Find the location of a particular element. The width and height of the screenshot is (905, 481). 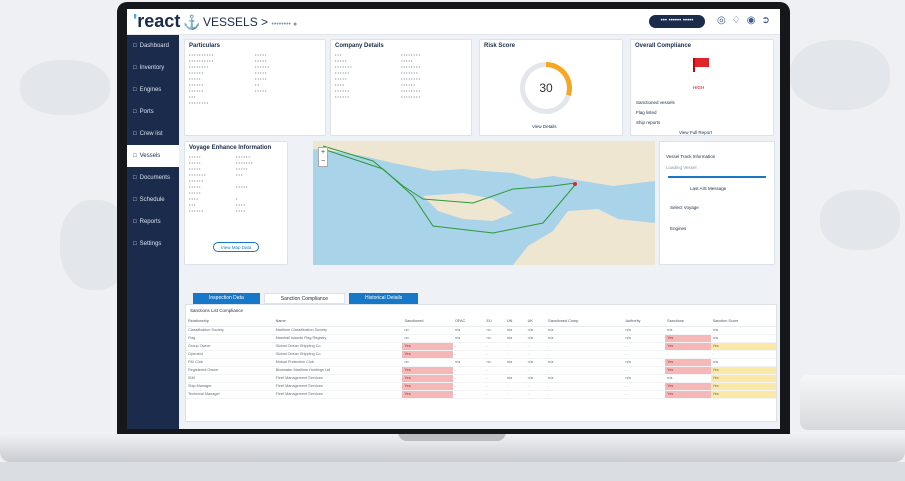

sidebar-item-dashboard: □ Dashboard is located at coordinates (153, 46).